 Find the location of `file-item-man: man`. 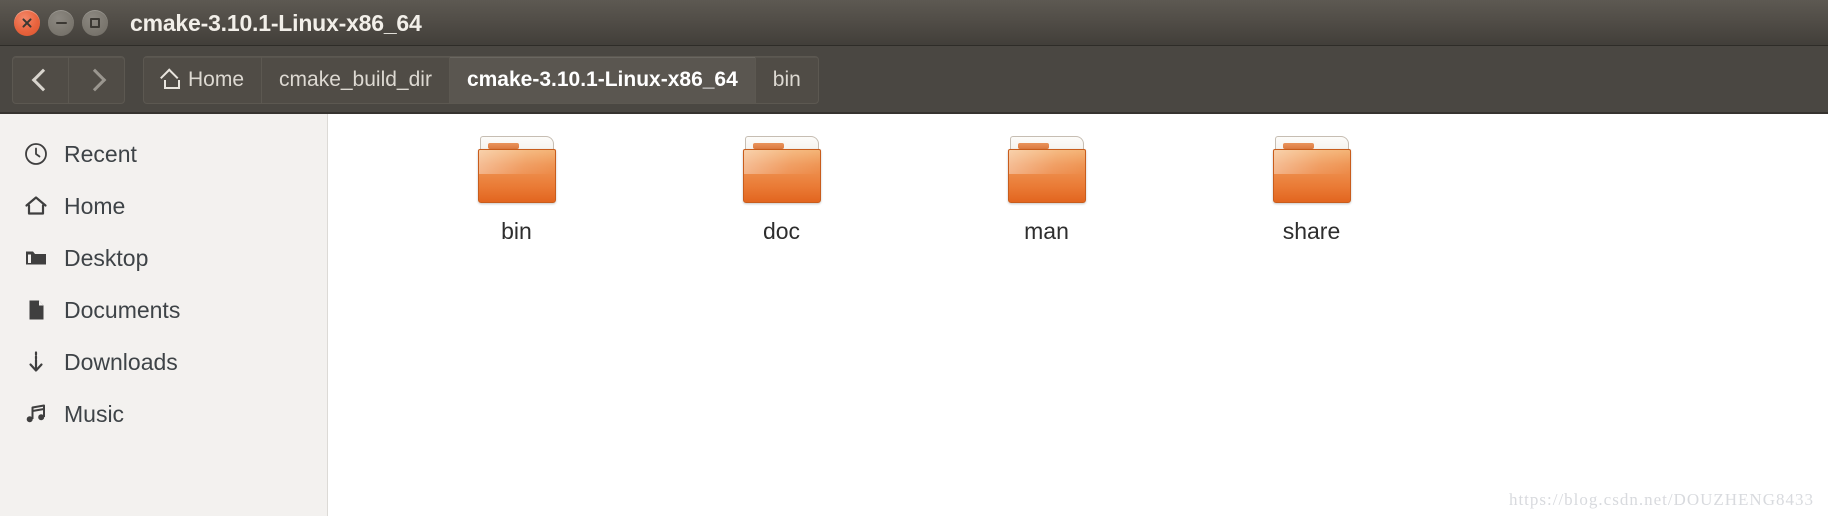

file-item-man: man is located at coordinates (1046, 190).